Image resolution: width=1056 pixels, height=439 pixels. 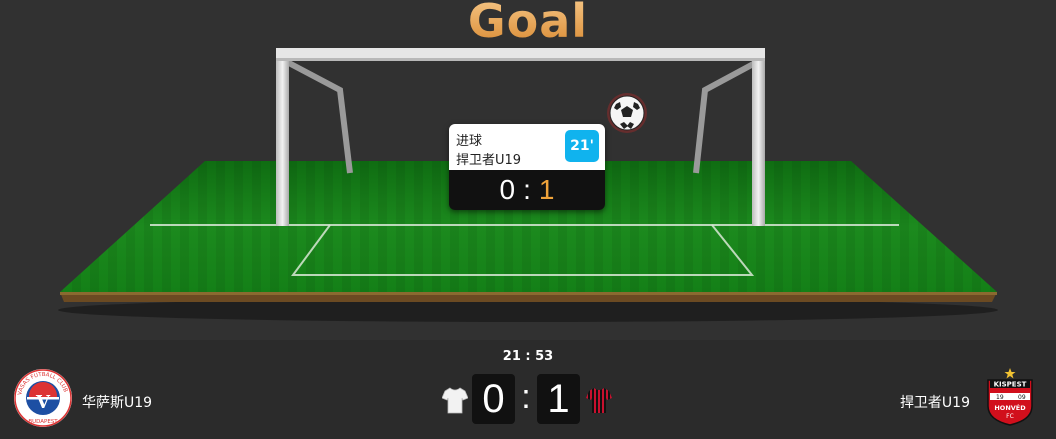 What do you see at coordinates (43, 422) in the screenshot?
I see `home-logo-city-text: BUDAPEST` at bounding box center [43, 422].